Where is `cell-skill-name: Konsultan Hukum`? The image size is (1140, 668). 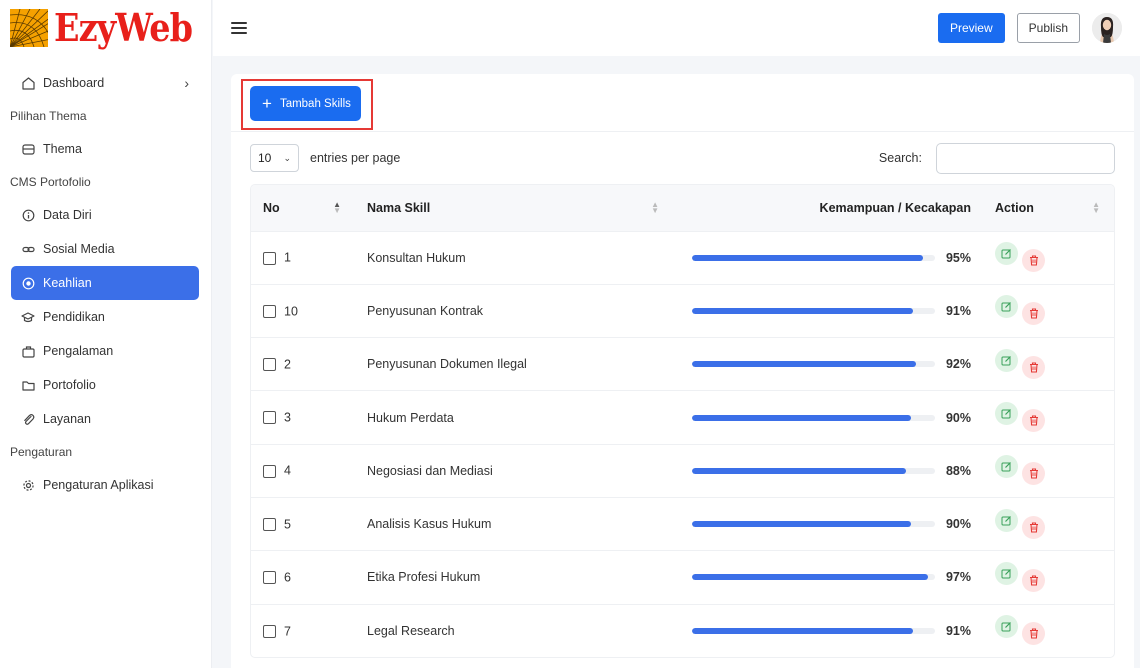 cell-skill-name: Konsultan Hukum is located at coordinates (514, 257).